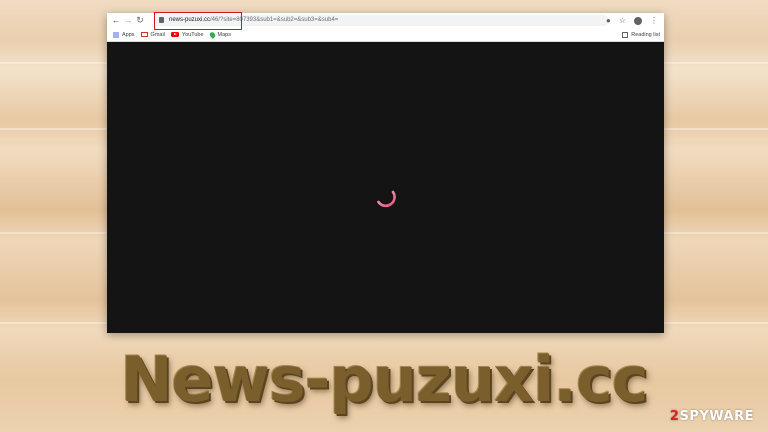 This screenshot has width=768, height=432. What do you see at coordinates (116, 20) in the screenshot?
I see `back-icon: ←` at bounding box center [116, 20].